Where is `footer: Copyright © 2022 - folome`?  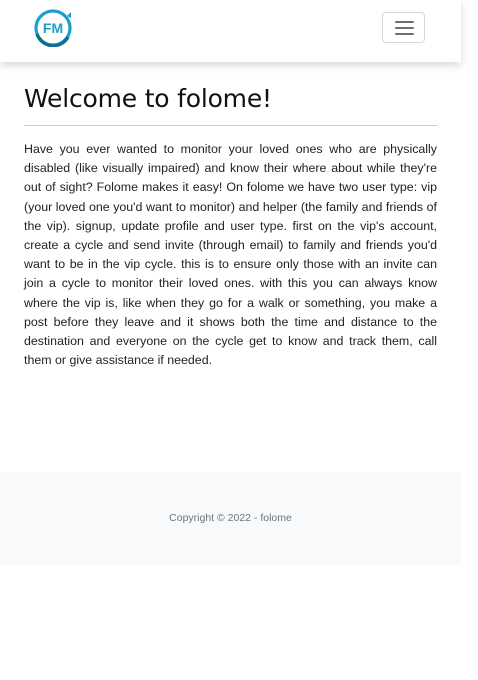
footer: Copyright © 2022 - folome is located at coordinates (230, 518).